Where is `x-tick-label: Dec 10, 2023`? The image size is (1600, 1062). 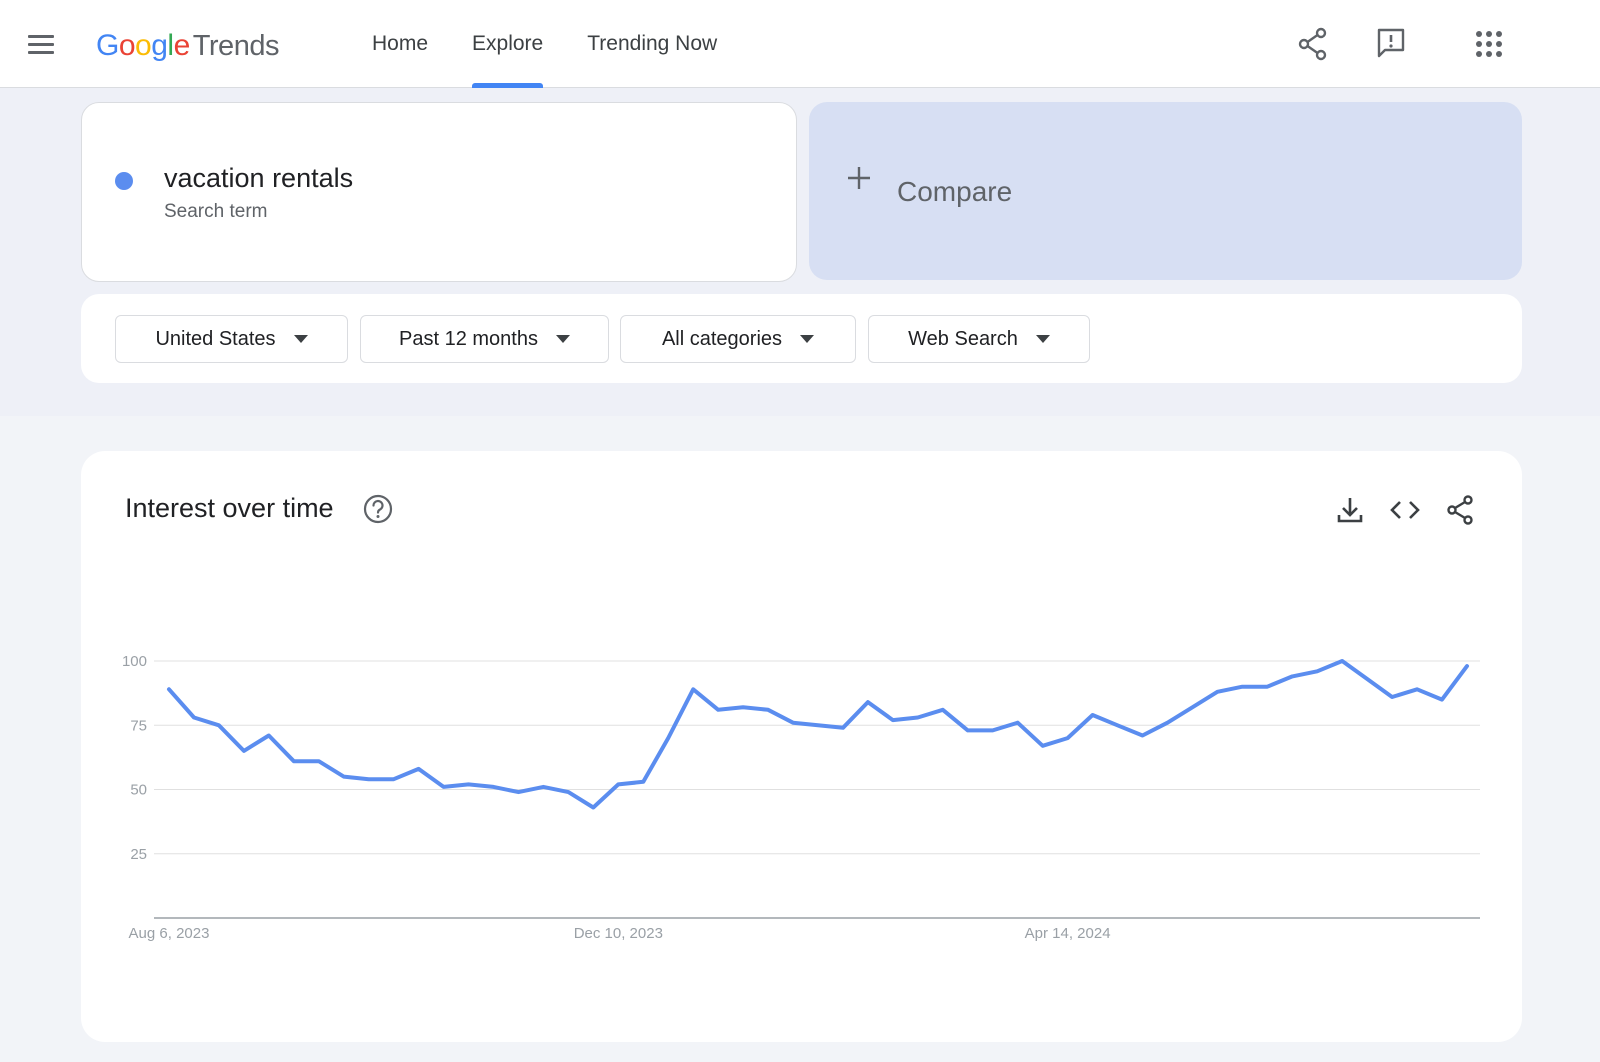
x-tick-label: Dec 10, 2023 is located at coordinates (618, 933).